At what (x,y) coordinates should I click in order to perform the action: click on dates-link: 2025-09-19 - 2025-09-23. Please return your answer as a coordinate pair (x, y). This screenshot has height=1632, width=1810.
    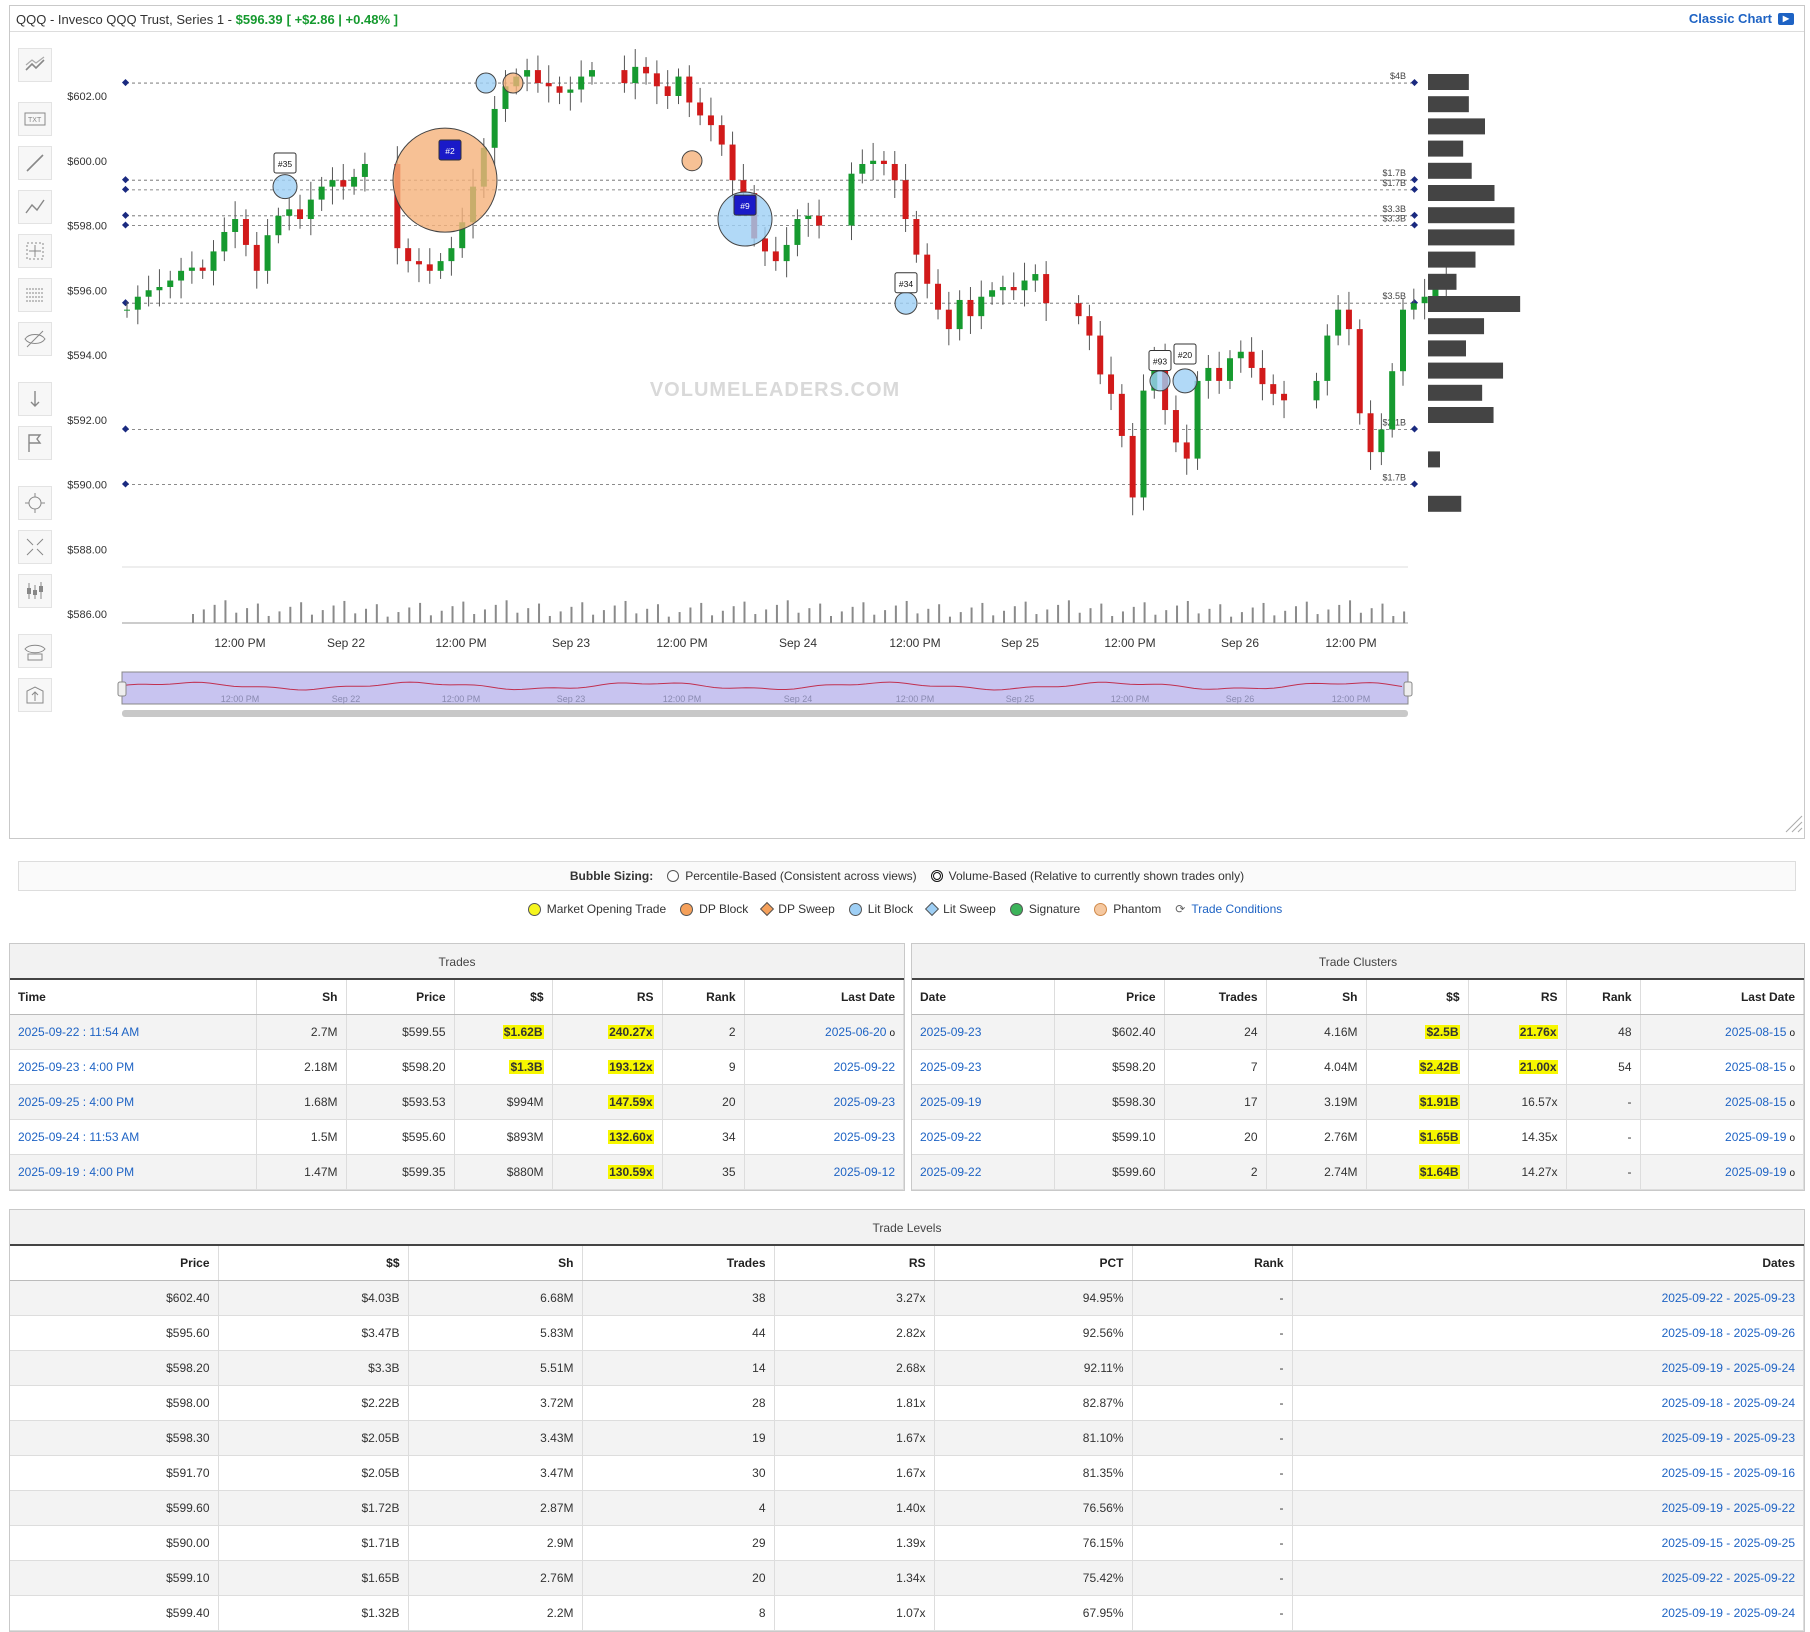
    Looking at the image, I should click on (1728, 1438).